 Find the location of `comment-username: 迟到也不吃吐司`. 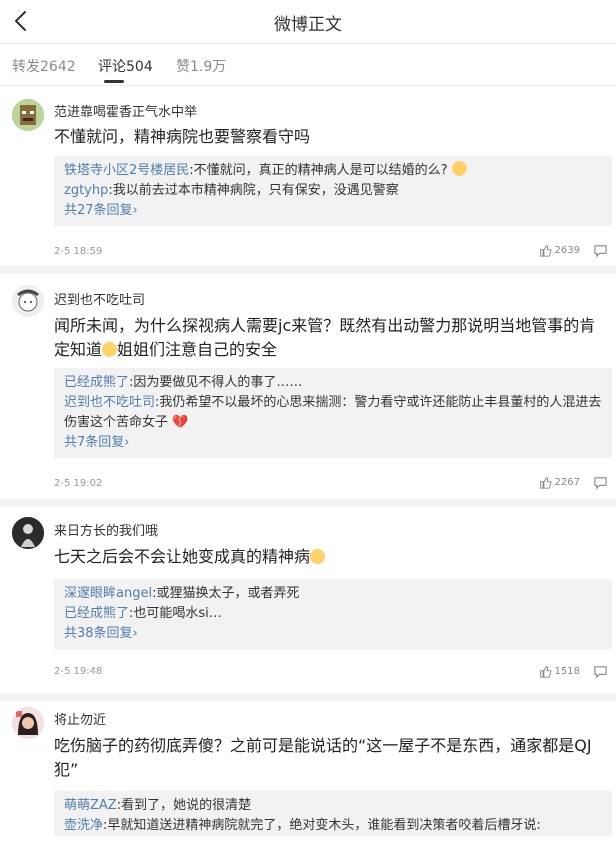

comment-username: 迟到也不吃吐司 is located at coordinates (99, 298).